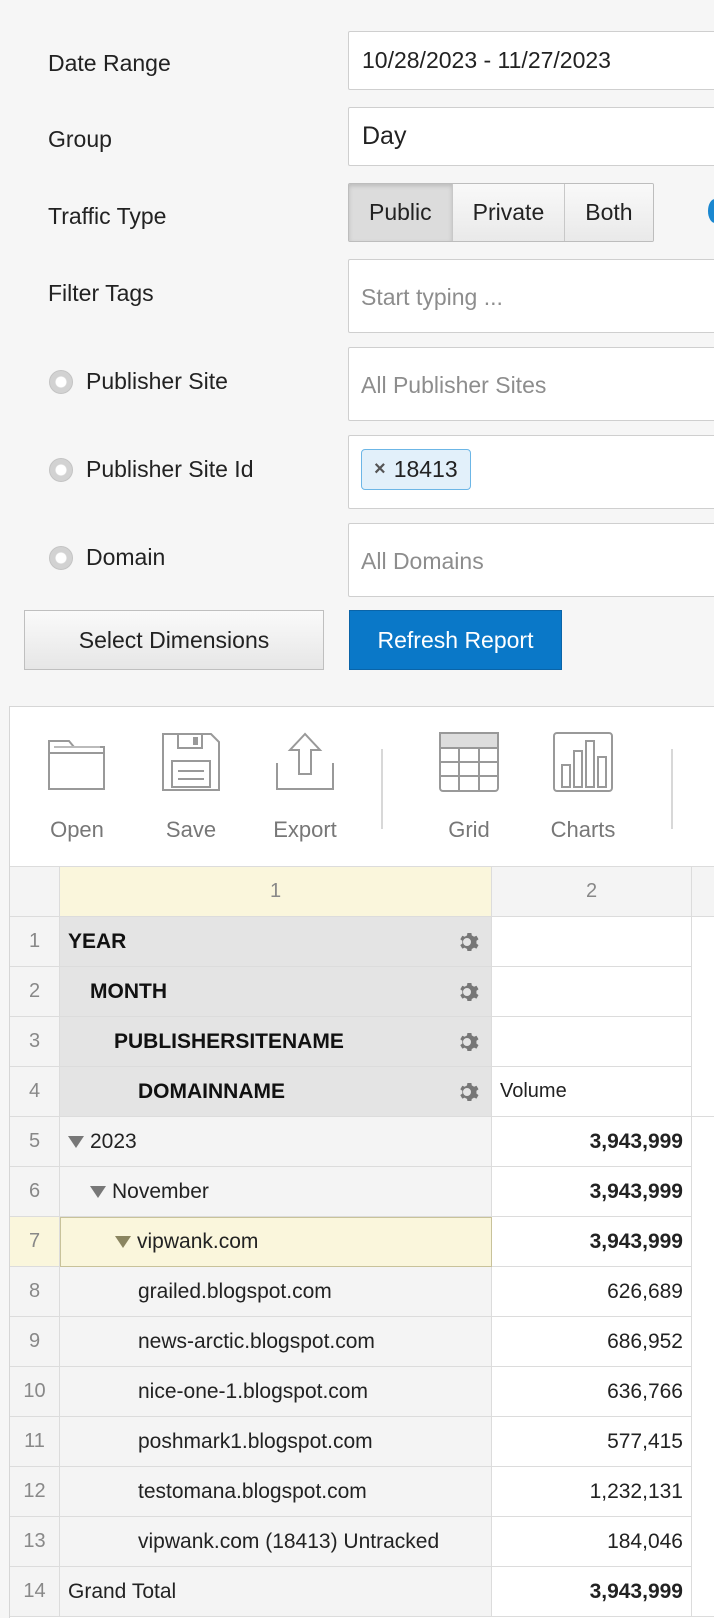  I want to click on floppy-disk-icon, so click(191, 762).